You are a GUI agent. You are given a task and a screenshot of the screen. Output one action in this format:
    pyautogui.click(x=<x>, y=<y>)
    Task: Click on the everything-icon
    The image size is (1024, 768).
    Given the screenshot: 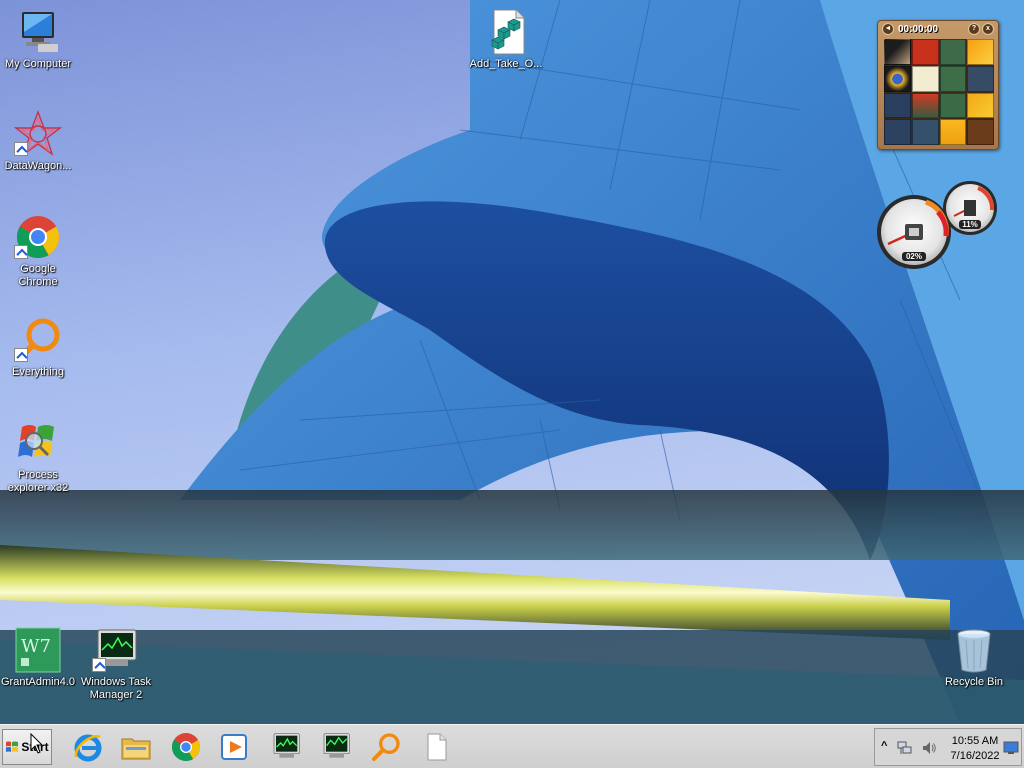 What is the action you would take?
    pyautogui.click(x=386, y=747)
    